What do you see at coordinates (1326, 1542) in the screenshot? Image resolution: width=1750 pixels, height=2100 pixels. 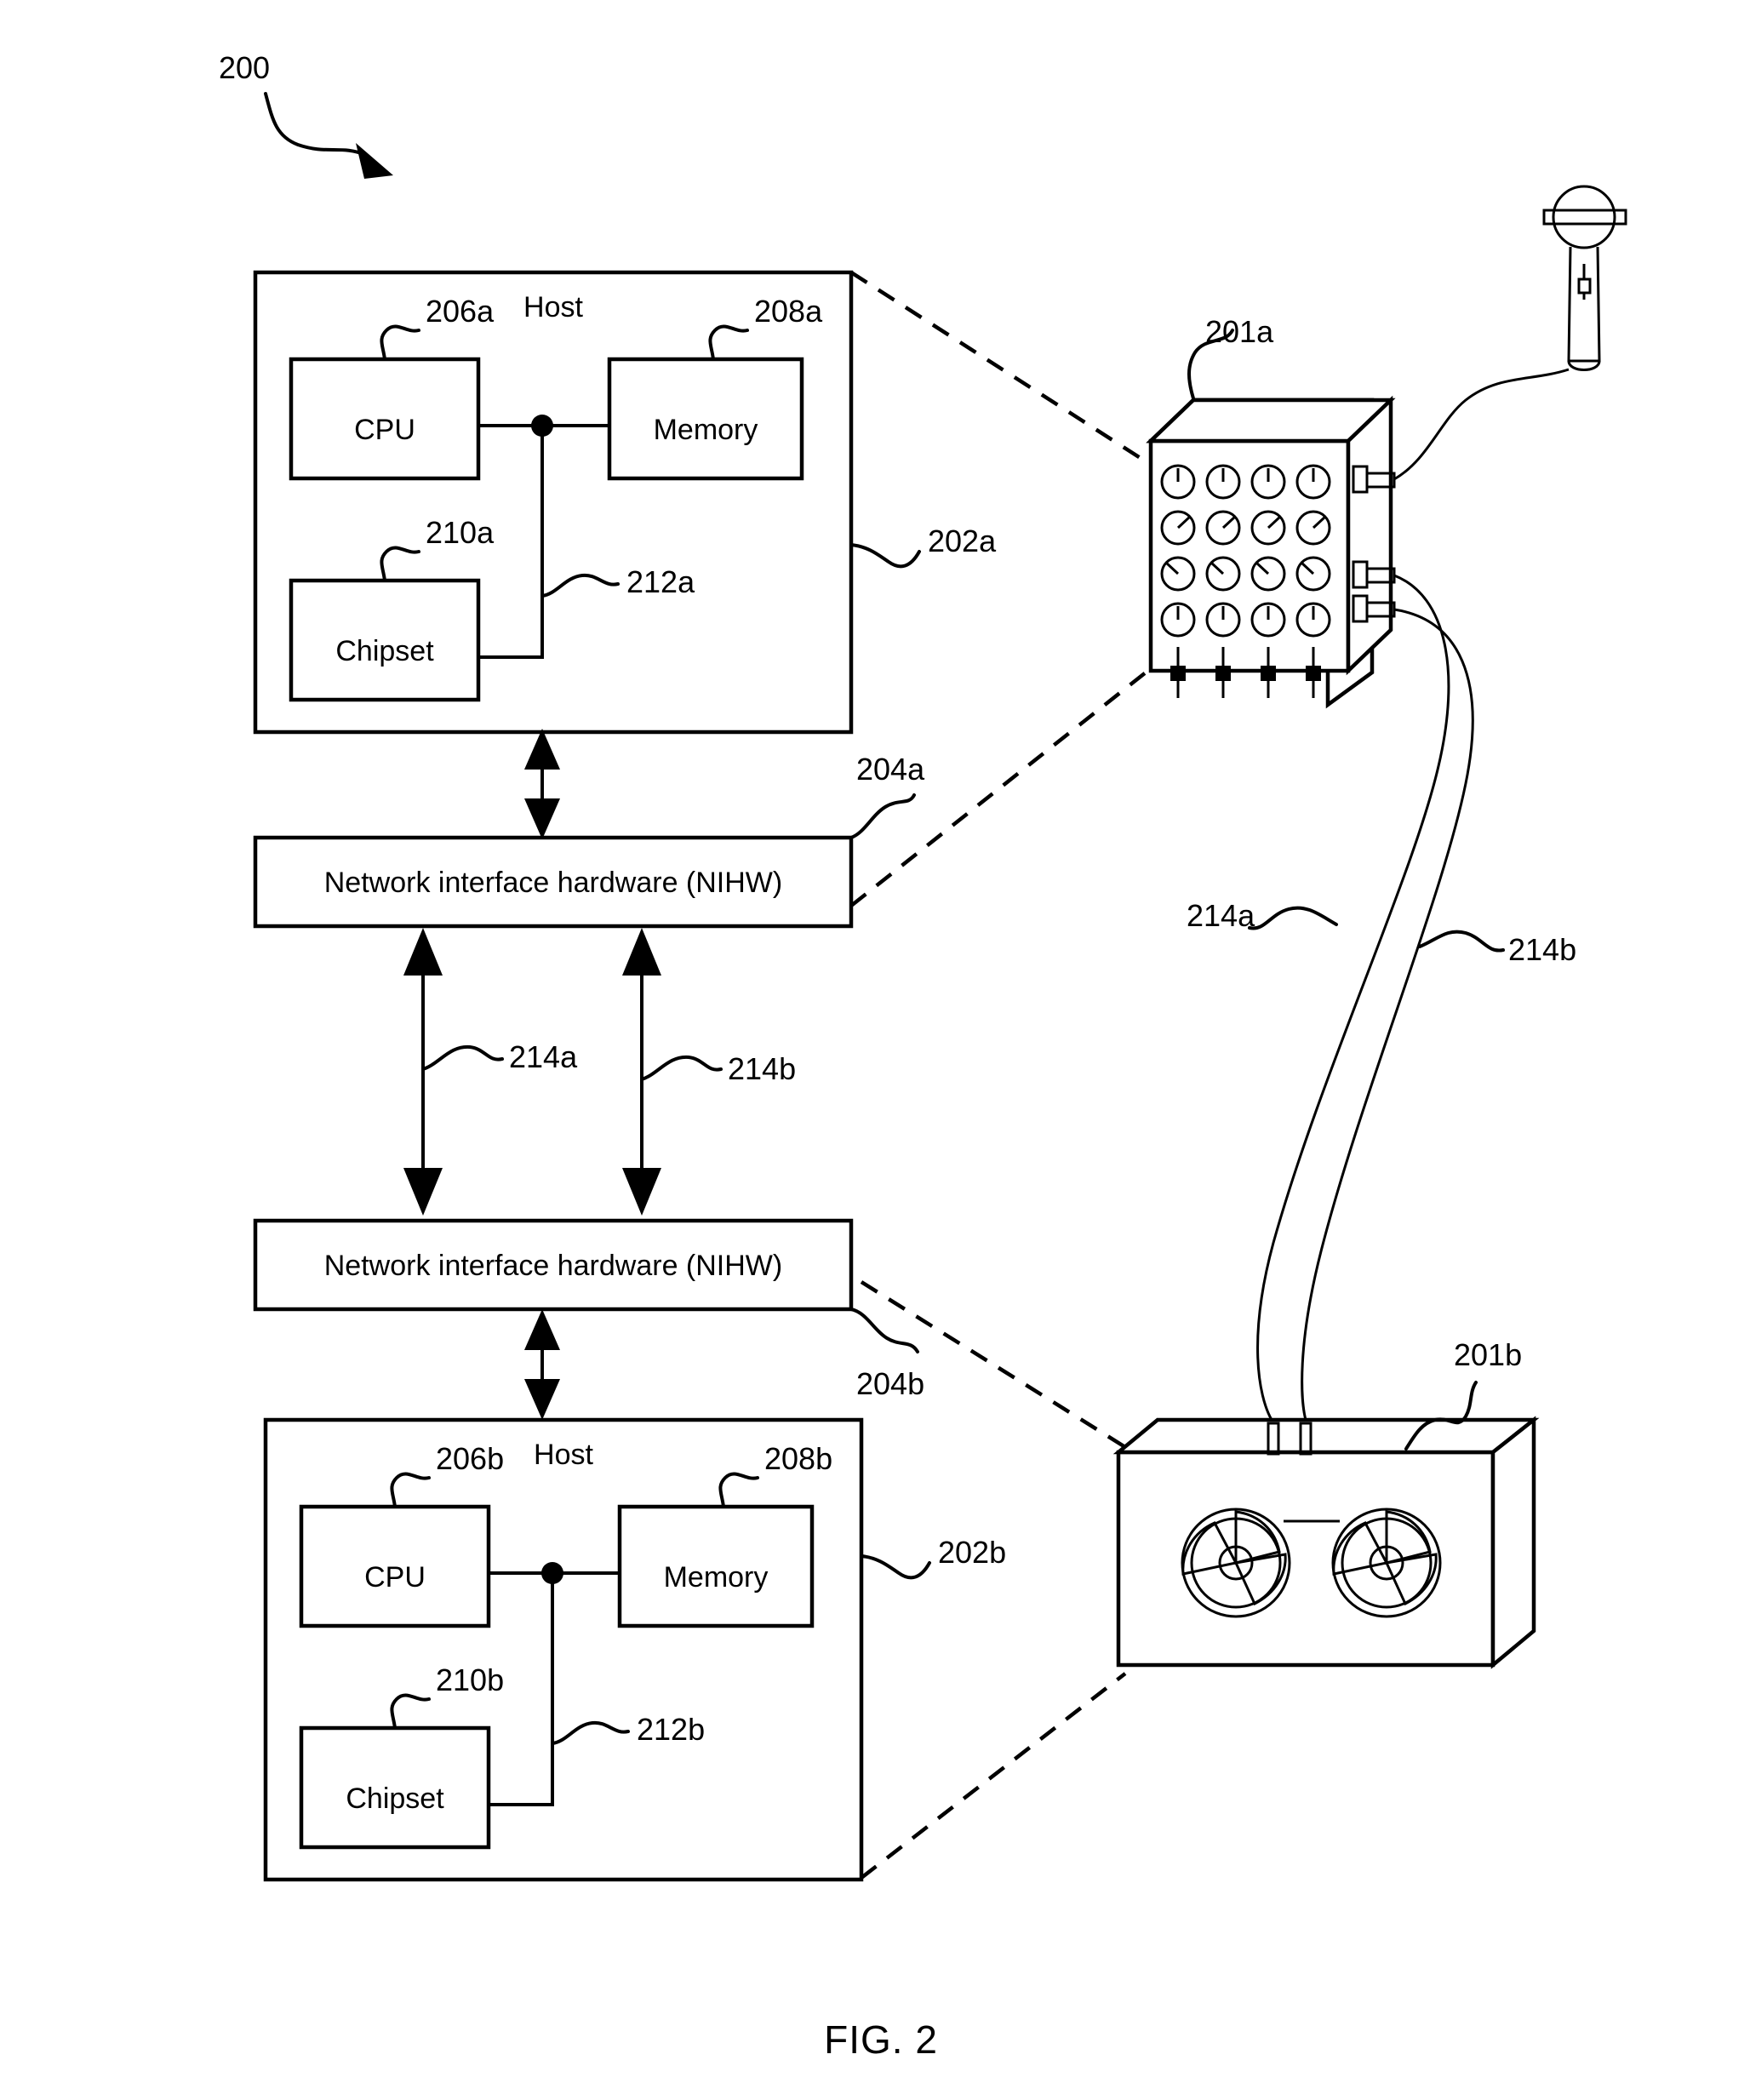 I see `speaker-device` at bounding box center [1326, 1542].